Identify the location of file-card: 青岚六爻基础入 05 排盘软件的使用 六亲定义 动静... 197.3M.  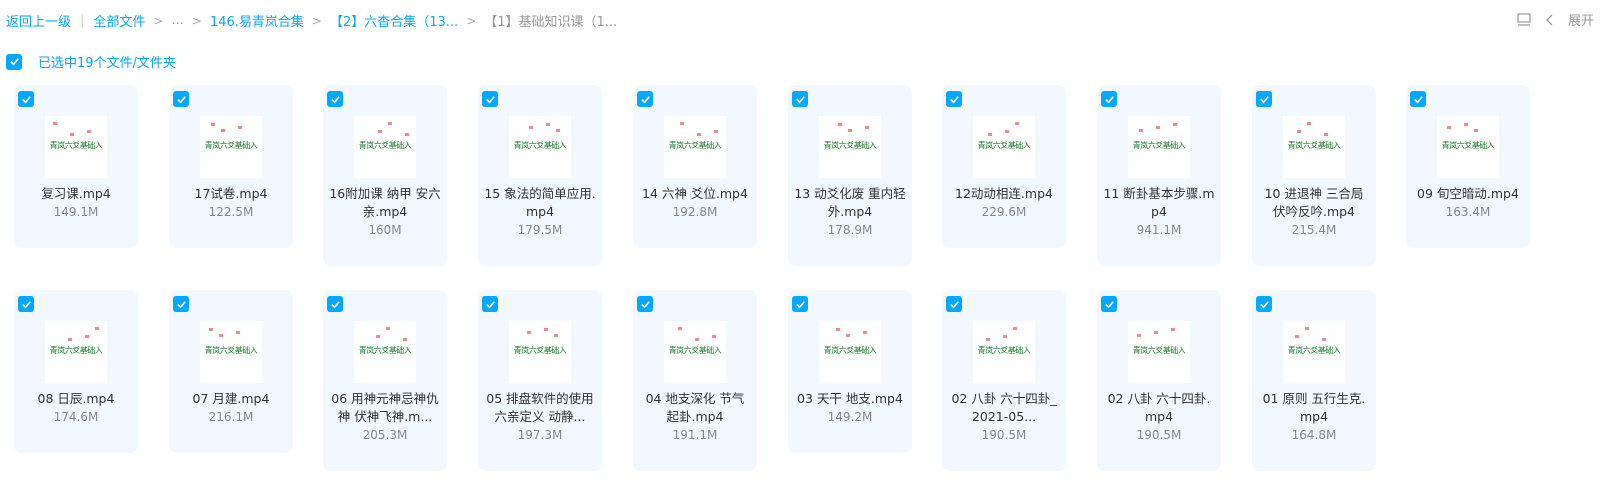
(540, 380).